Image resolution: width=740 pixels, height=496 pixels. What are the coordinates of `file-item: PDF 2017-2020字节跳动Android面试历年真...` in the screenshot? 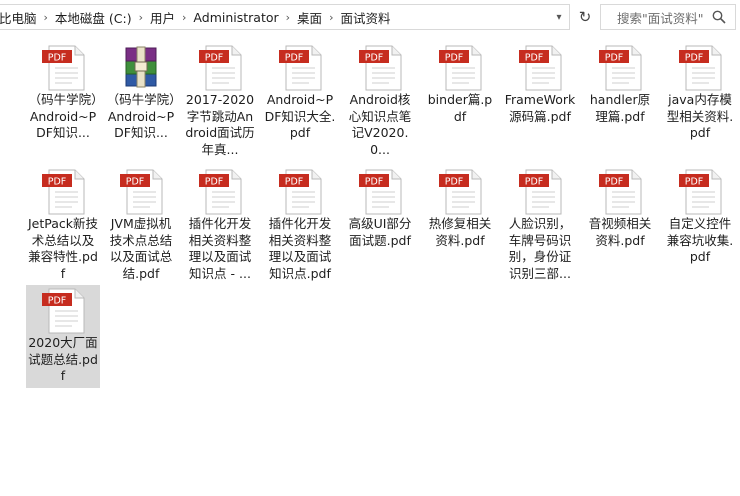 It's located at (220, 102).